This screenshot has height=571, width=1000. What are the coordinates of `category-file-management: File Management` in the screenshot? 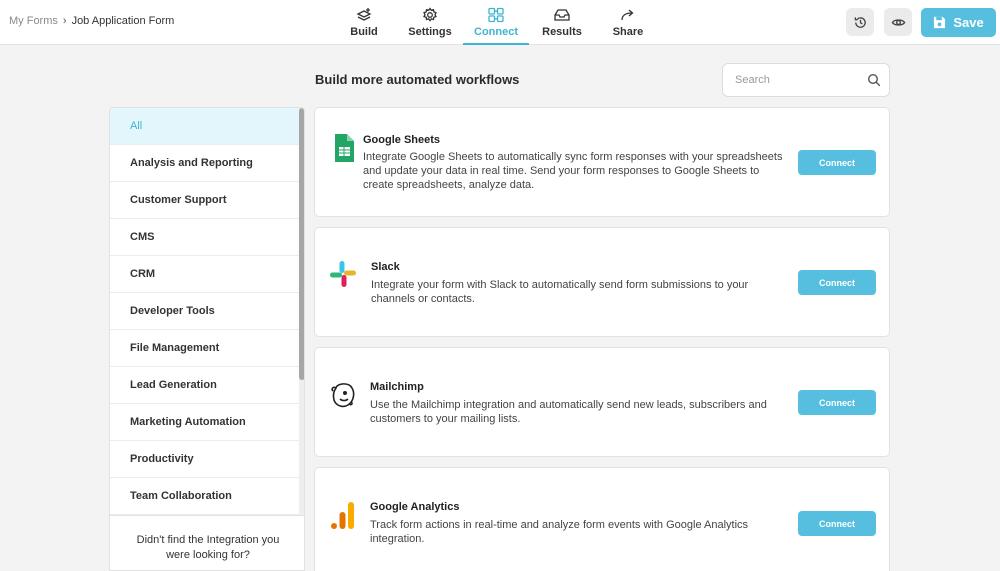 It's located at (204, 348).